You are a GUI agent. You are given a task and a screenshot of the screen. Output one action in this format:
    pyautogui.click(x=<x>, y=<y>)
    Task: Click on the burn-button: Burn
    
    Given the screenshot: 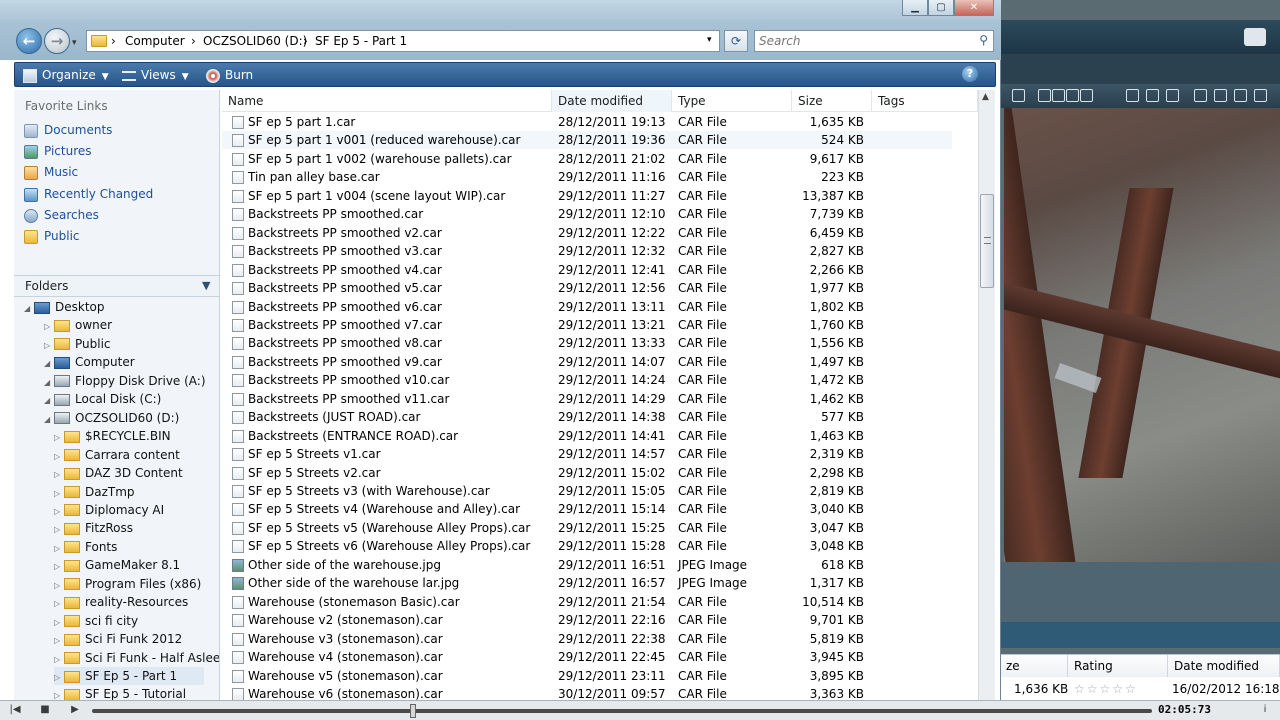 What is the action you would take?
    pyautogui.click(x=229, y=75)
    